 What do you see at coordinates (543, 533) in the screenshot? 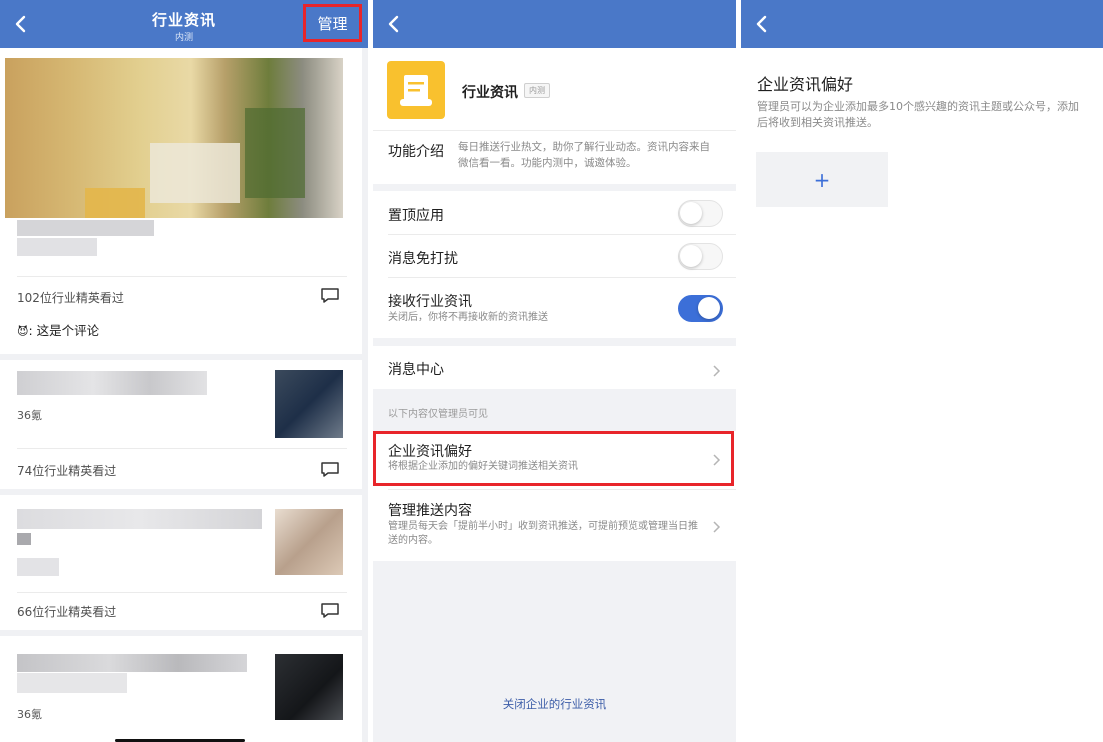
I see `manage-push-hint: 管理员每天会「提前半小时」收到资讯推送，可提前预览或管理当日推送的内容。` at bounding box center [543, 533].